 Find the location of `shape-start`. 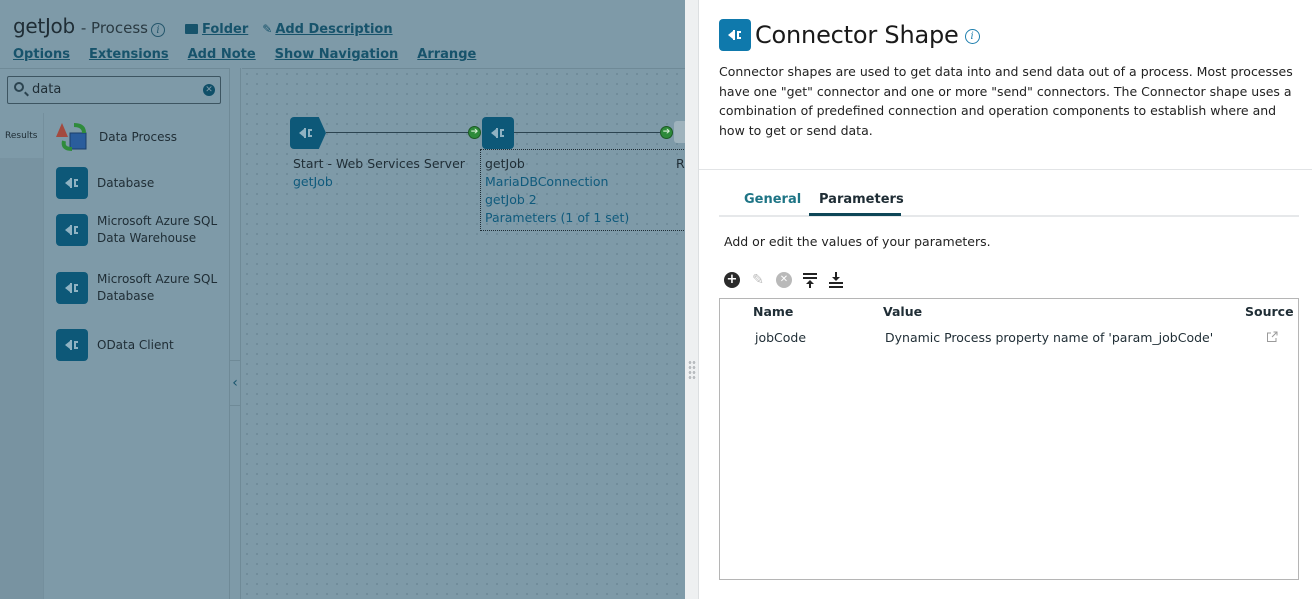

shape-start is located at coordinates (308, 133).